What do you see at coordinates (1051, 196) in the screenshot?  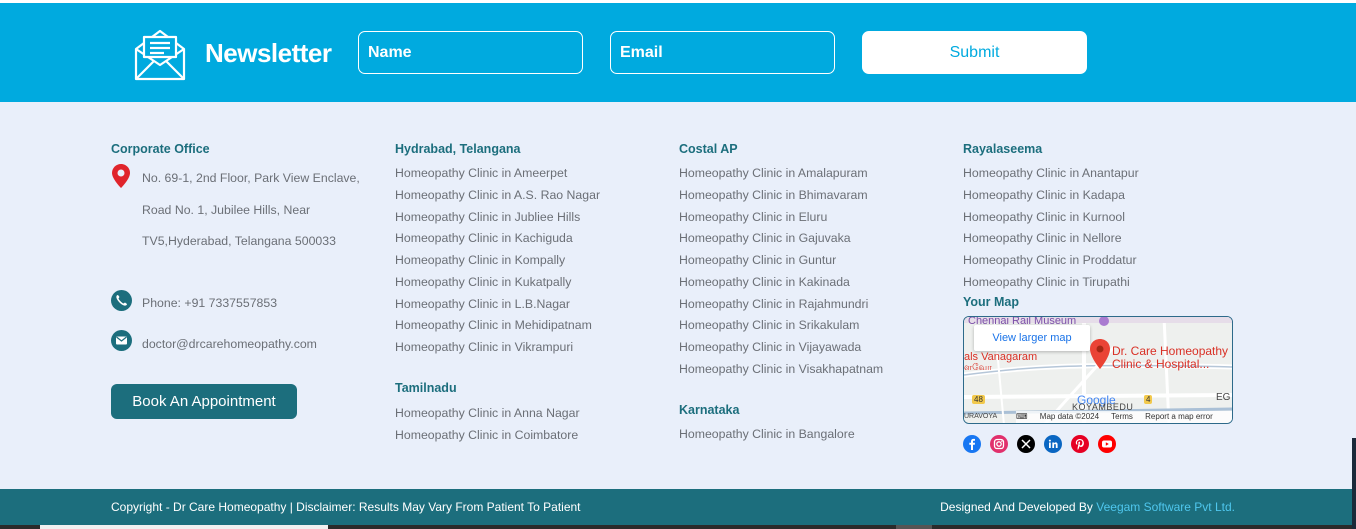 I see `clinic-link: Homeopathy Clinic in Kadapa` at bounding box center [1051, 196].